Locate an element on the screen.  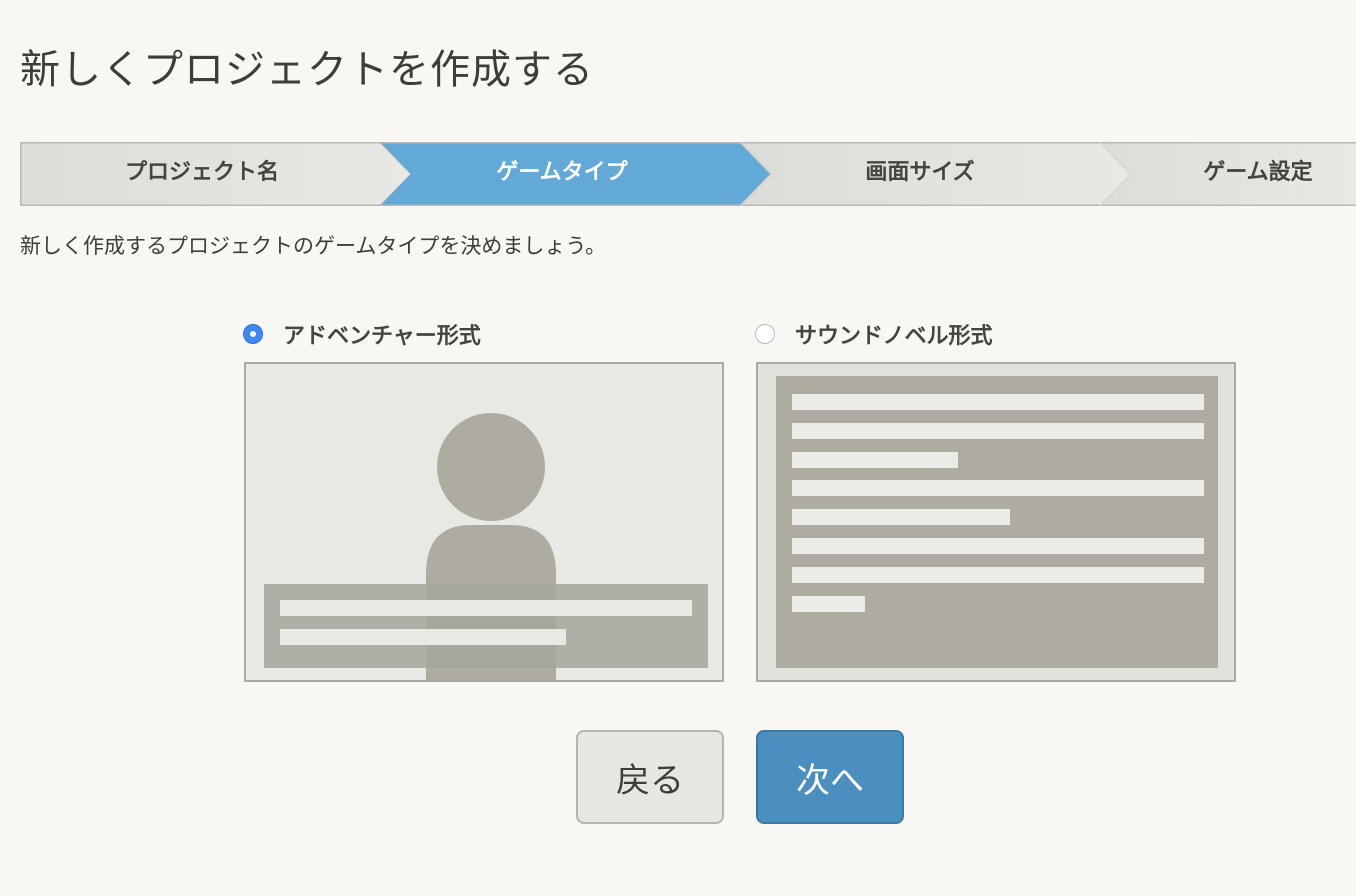
step-label-project-name: プロジェクト名 is located at coordinates (201, 172).